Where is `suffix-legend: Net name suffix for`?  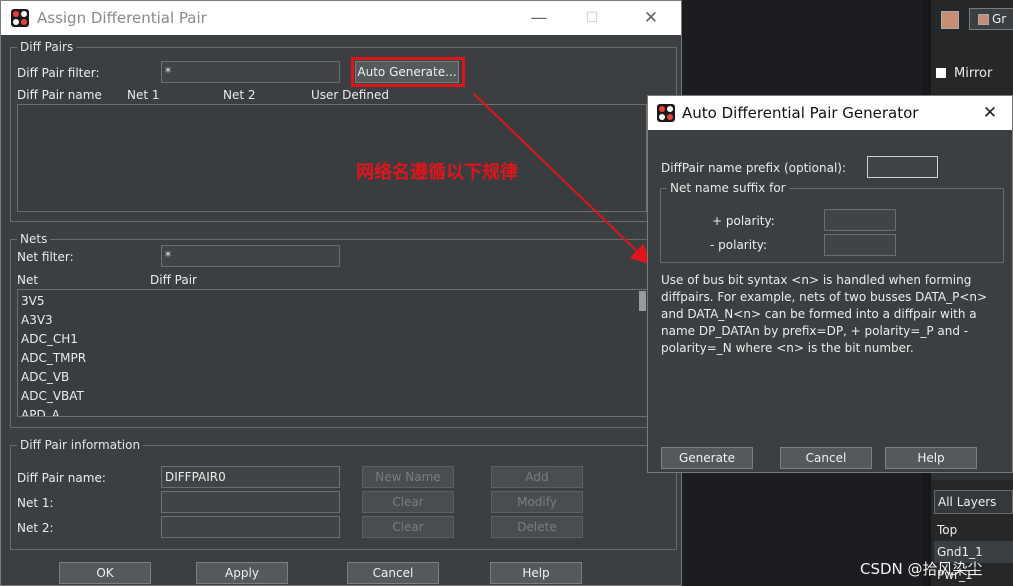
suffix-legend: Net name suffix for is located at coordinates (728, 188).